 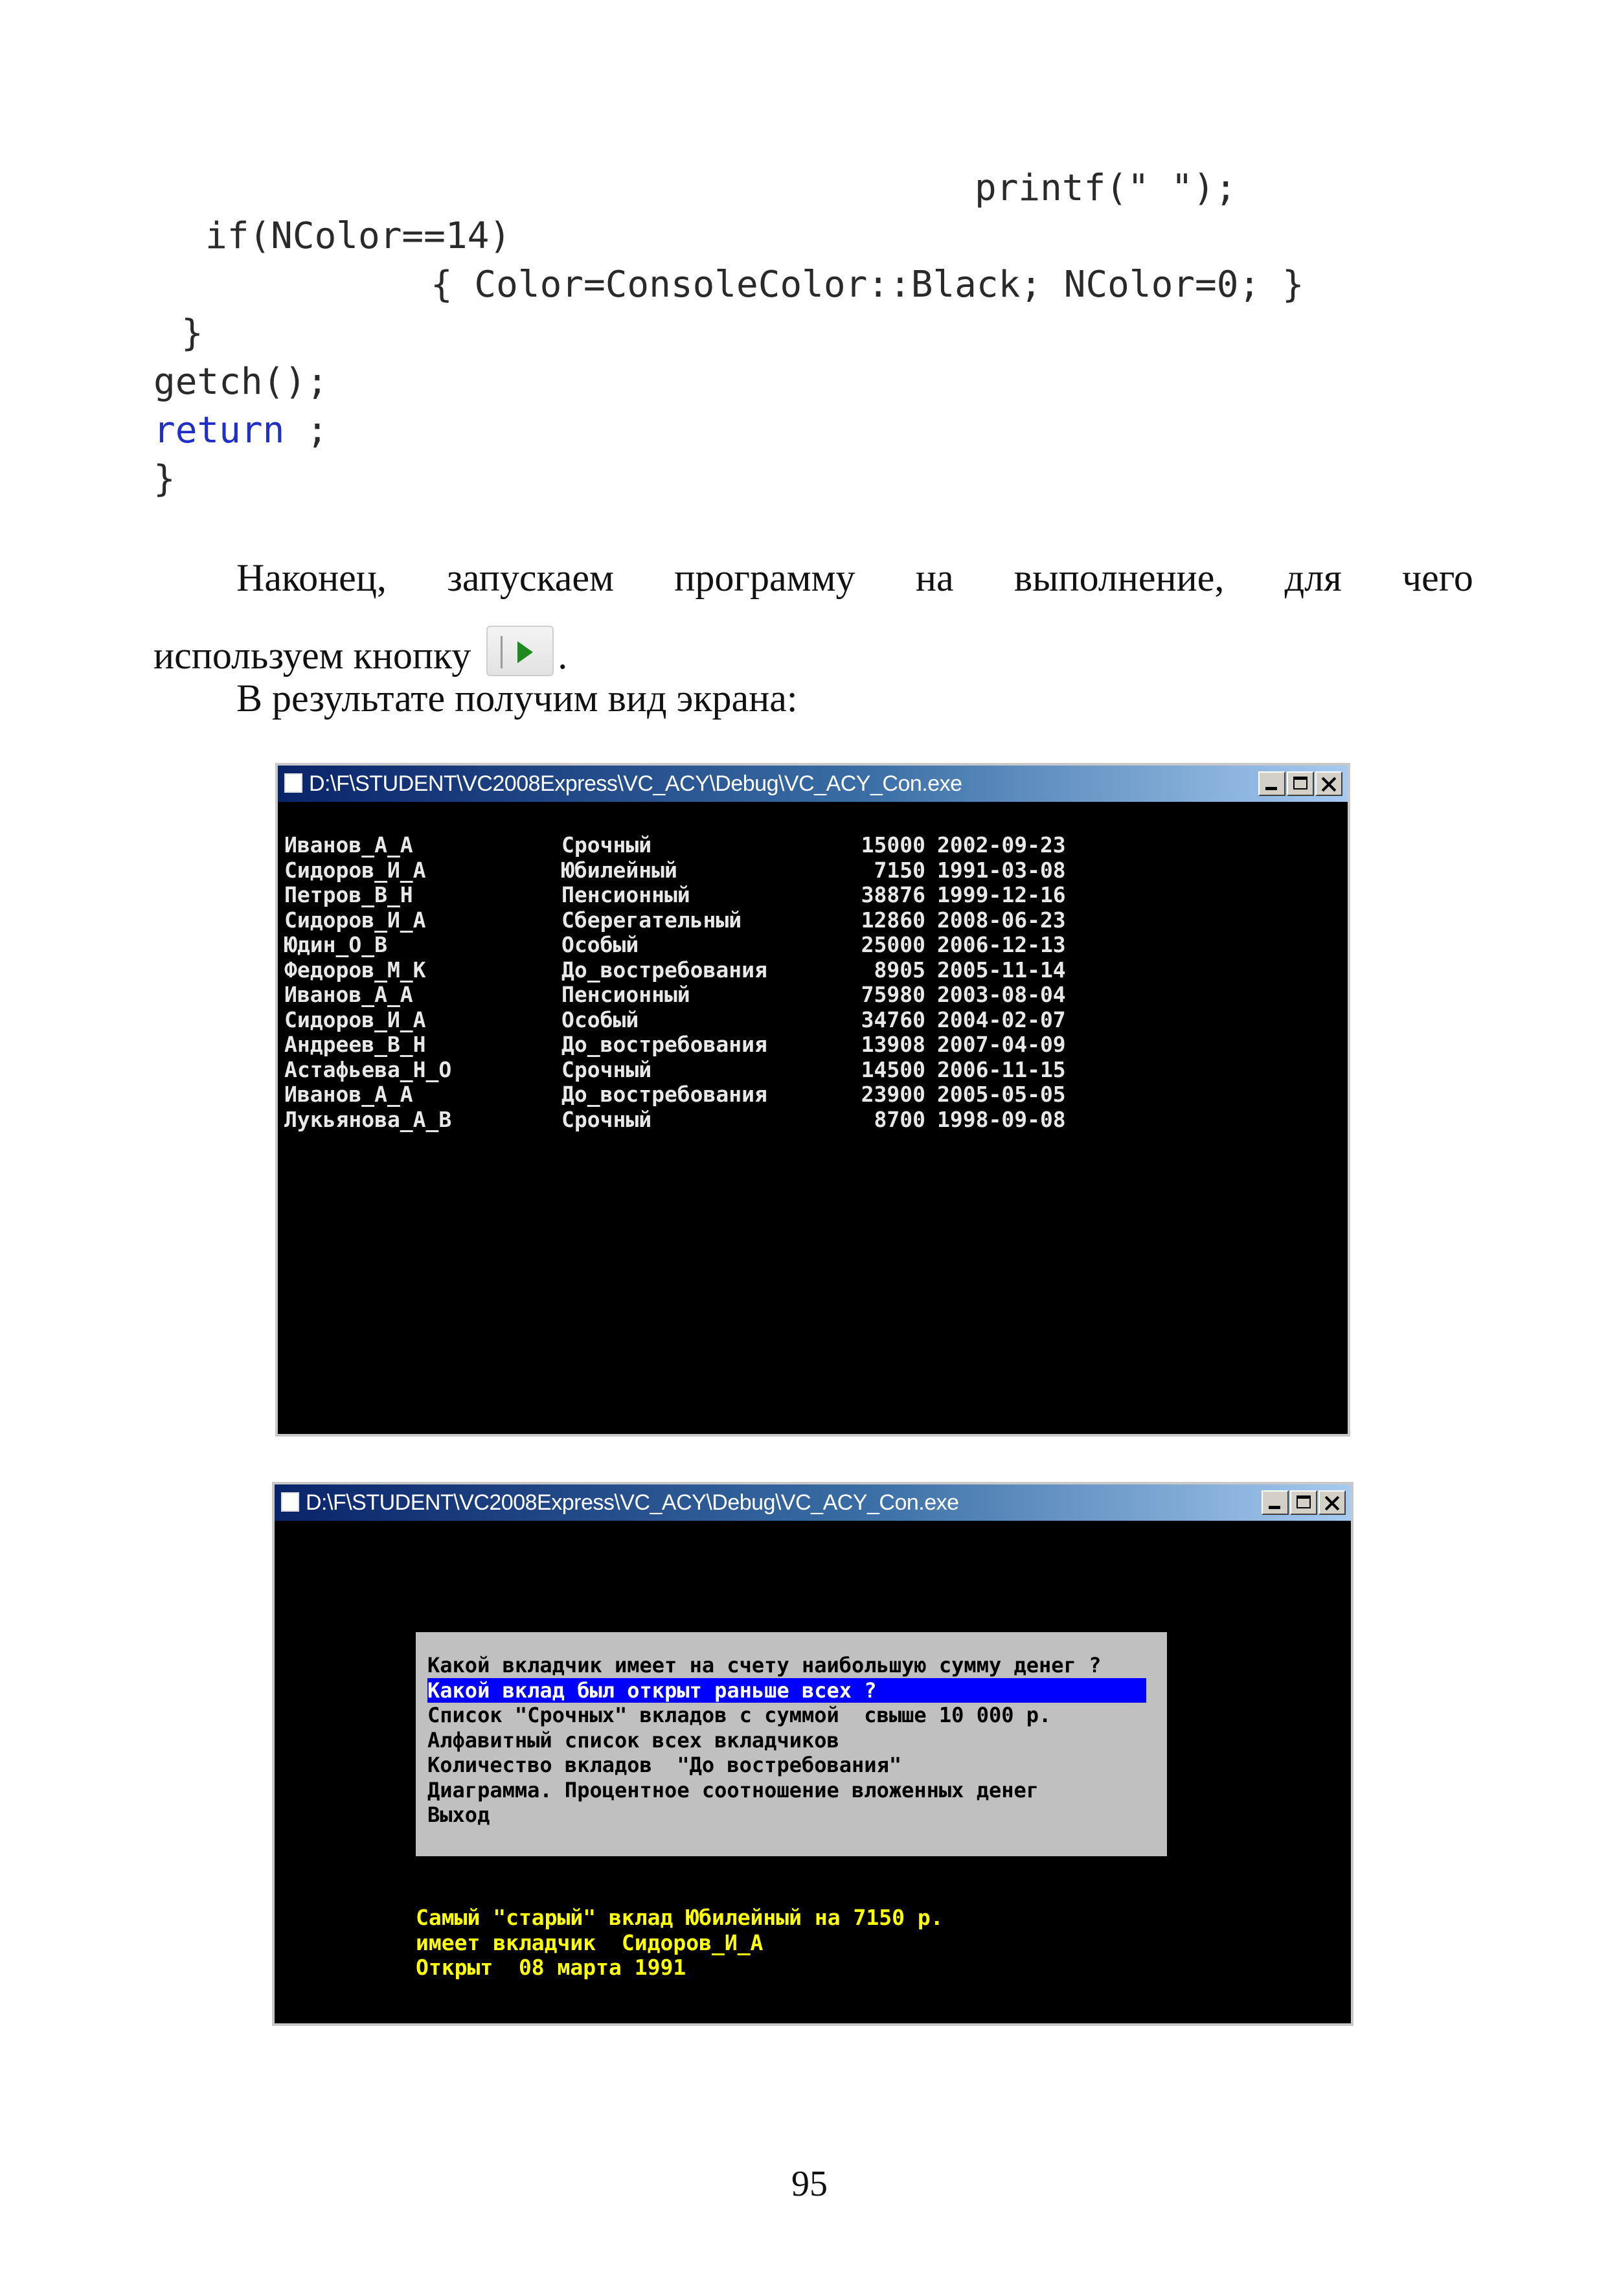 What do you see at coordinates (1001, 944) in the screenshot?
I see `cell-date: 2006-12-13` at bounding box center [1001, 944].